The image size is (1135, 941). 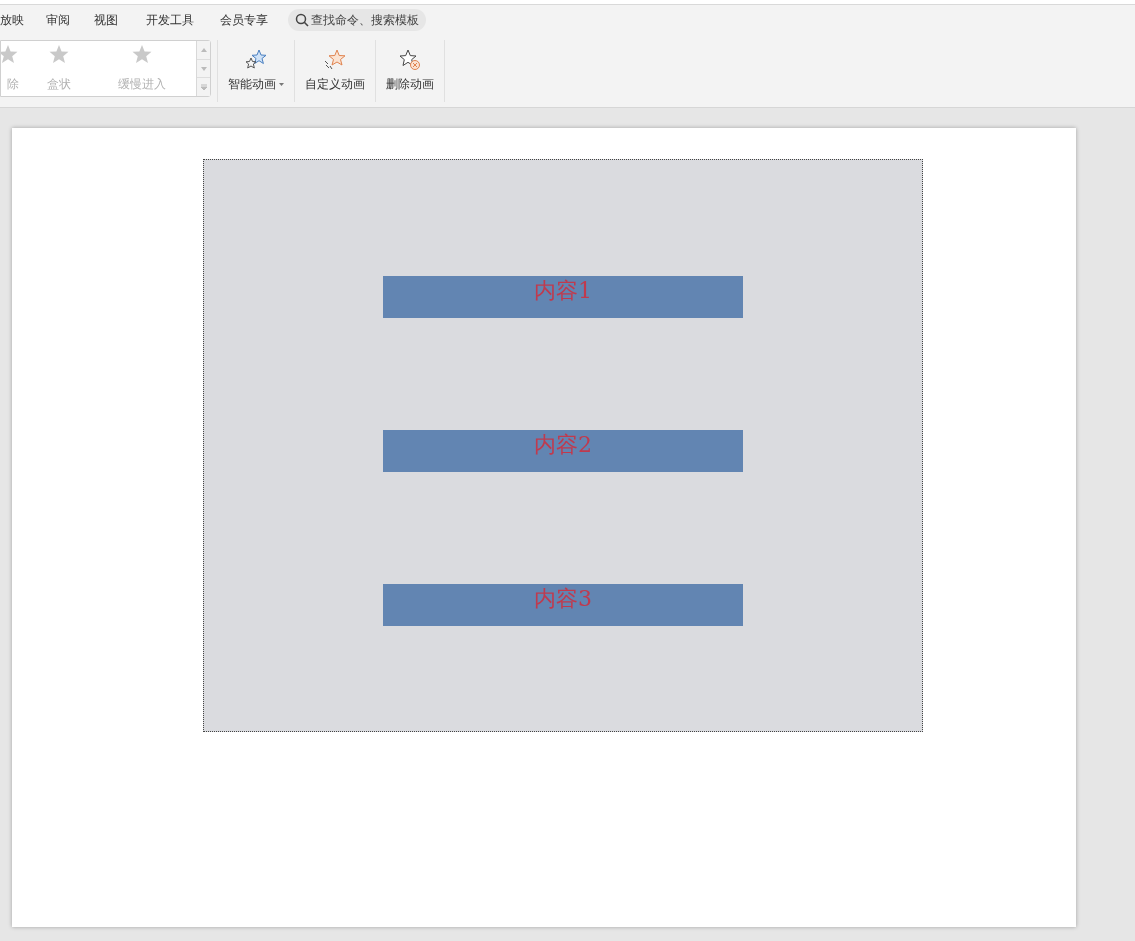 I want to click on menu-tab: 开发工具, so click(x=170, y=20).